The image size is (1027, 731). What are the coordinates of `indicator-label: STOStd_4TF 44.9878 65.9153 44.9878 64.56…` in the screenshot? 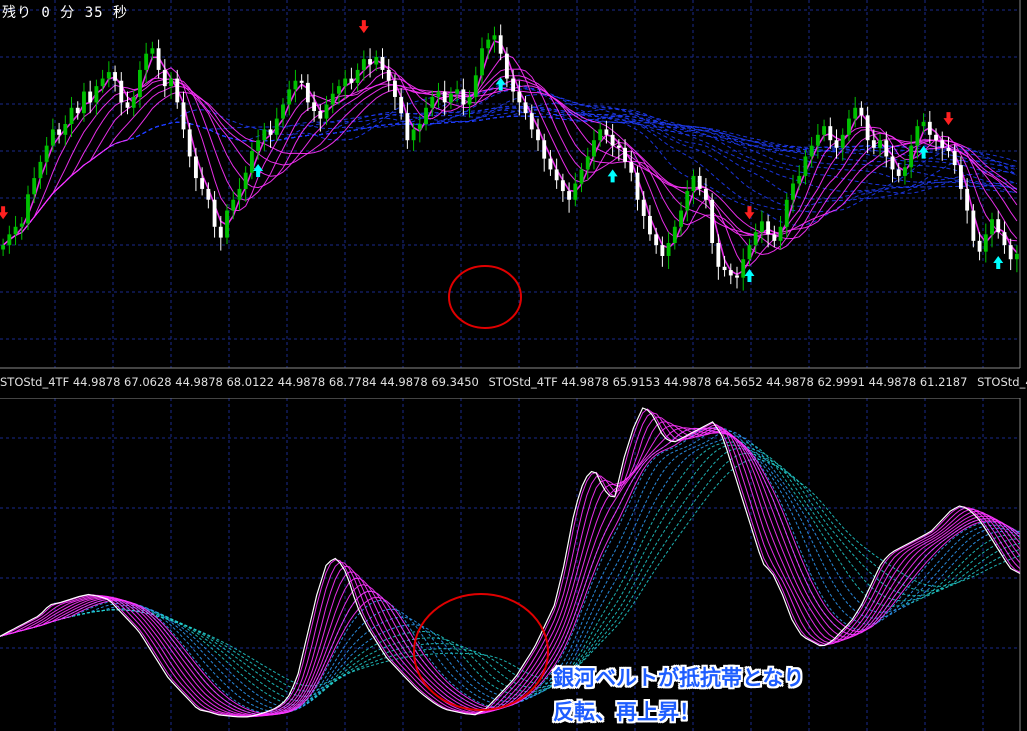 It's located at (728, 382).